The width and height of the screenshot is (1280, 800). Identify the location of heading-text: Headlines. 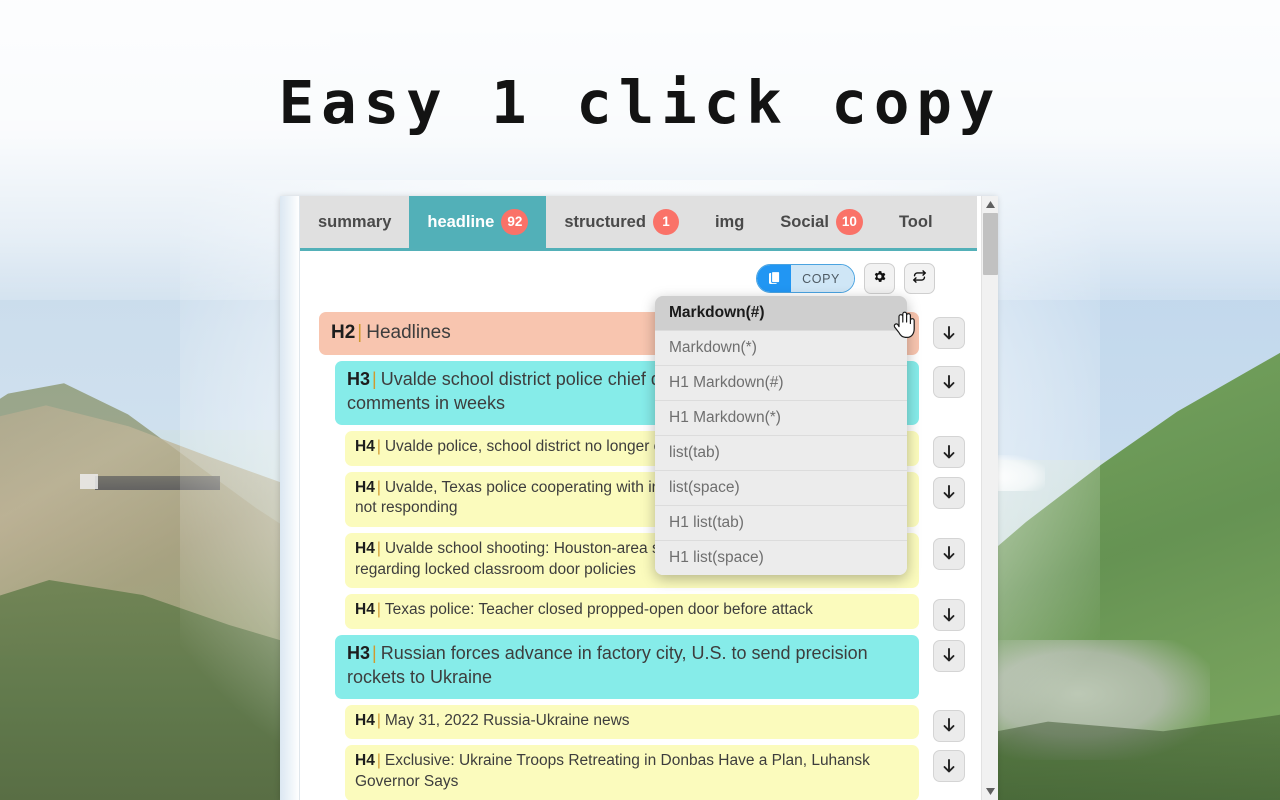
(408, 332).